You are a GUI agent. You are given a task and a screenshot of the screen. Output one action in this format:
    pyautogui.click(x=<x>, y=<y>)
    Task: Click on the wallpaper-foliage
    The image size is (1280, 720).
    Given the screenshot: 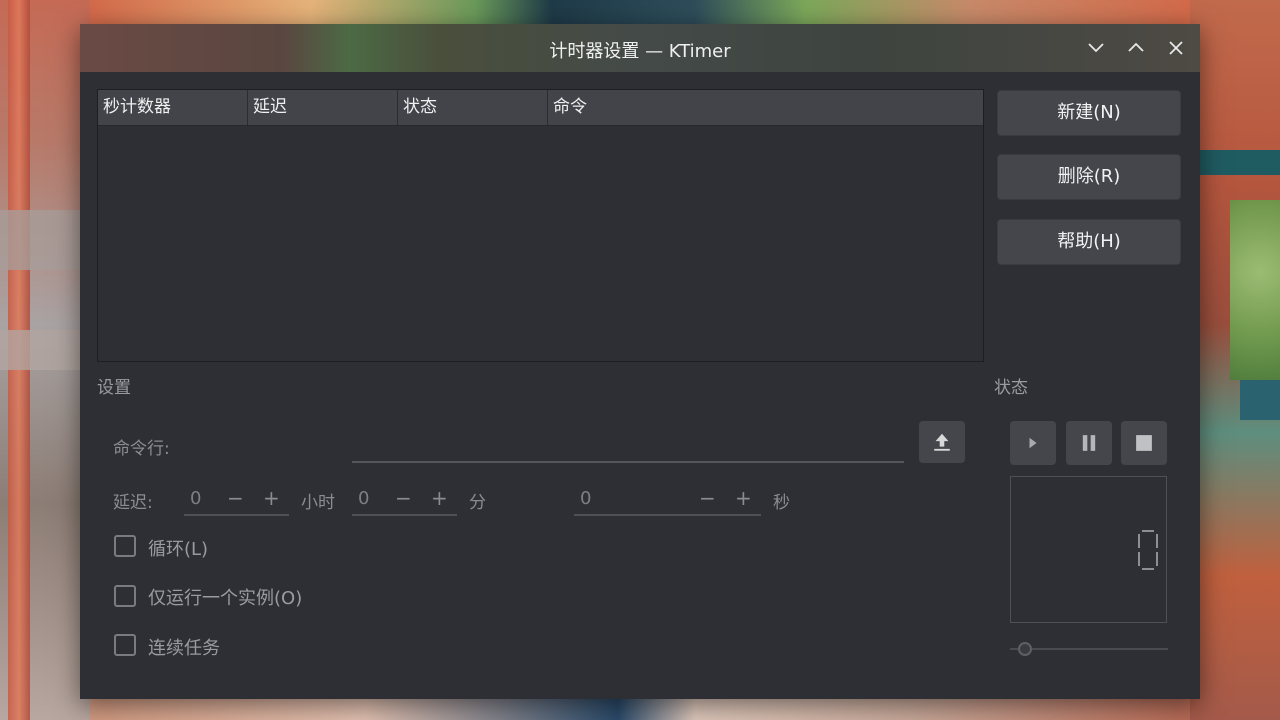 What is the action you would take?
    pyautogui.click(x=1255, y=290)
    